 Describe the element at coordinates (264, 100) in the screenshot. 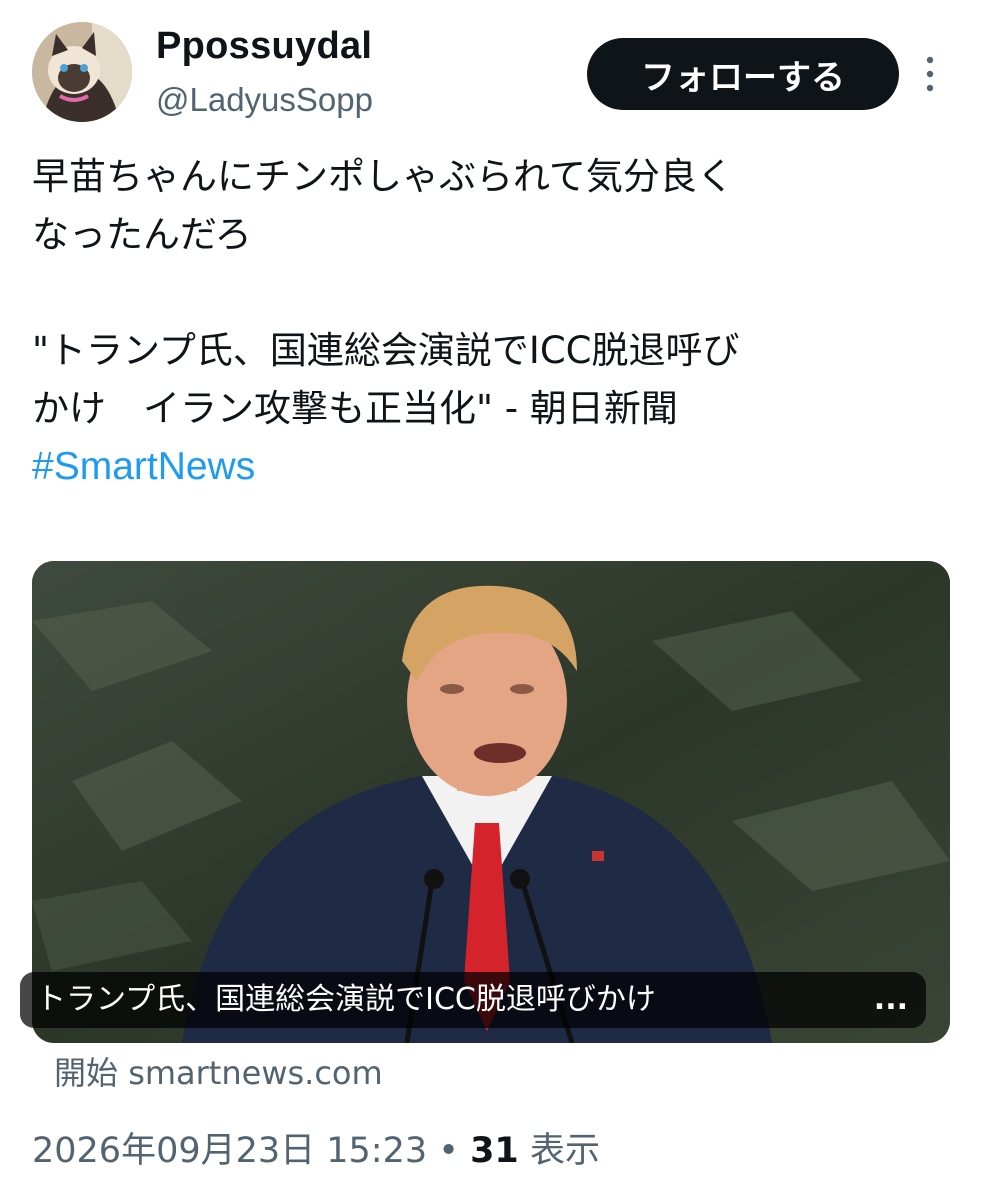

I see `user-handle: @LadyusSopp` at that location.